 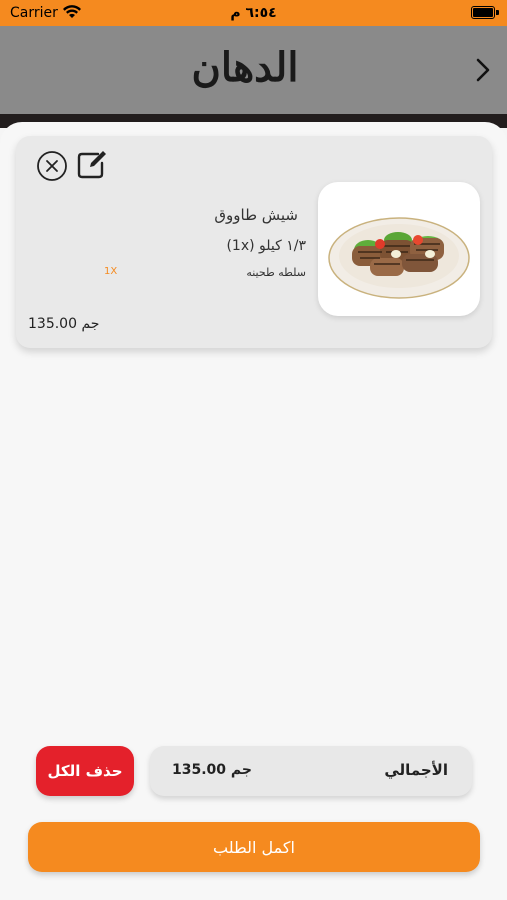 I want to click on grilled-chicken-plate, so click(x=399, y=258).